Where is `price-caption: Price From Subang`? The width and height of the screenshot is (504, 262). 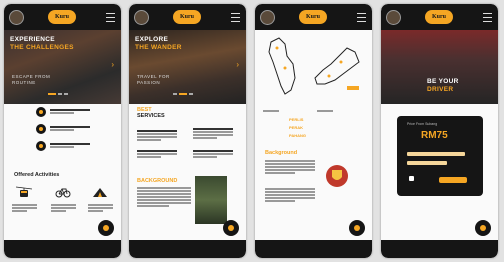 price-caption: Price From Subang is located at coordinates (422, 124).